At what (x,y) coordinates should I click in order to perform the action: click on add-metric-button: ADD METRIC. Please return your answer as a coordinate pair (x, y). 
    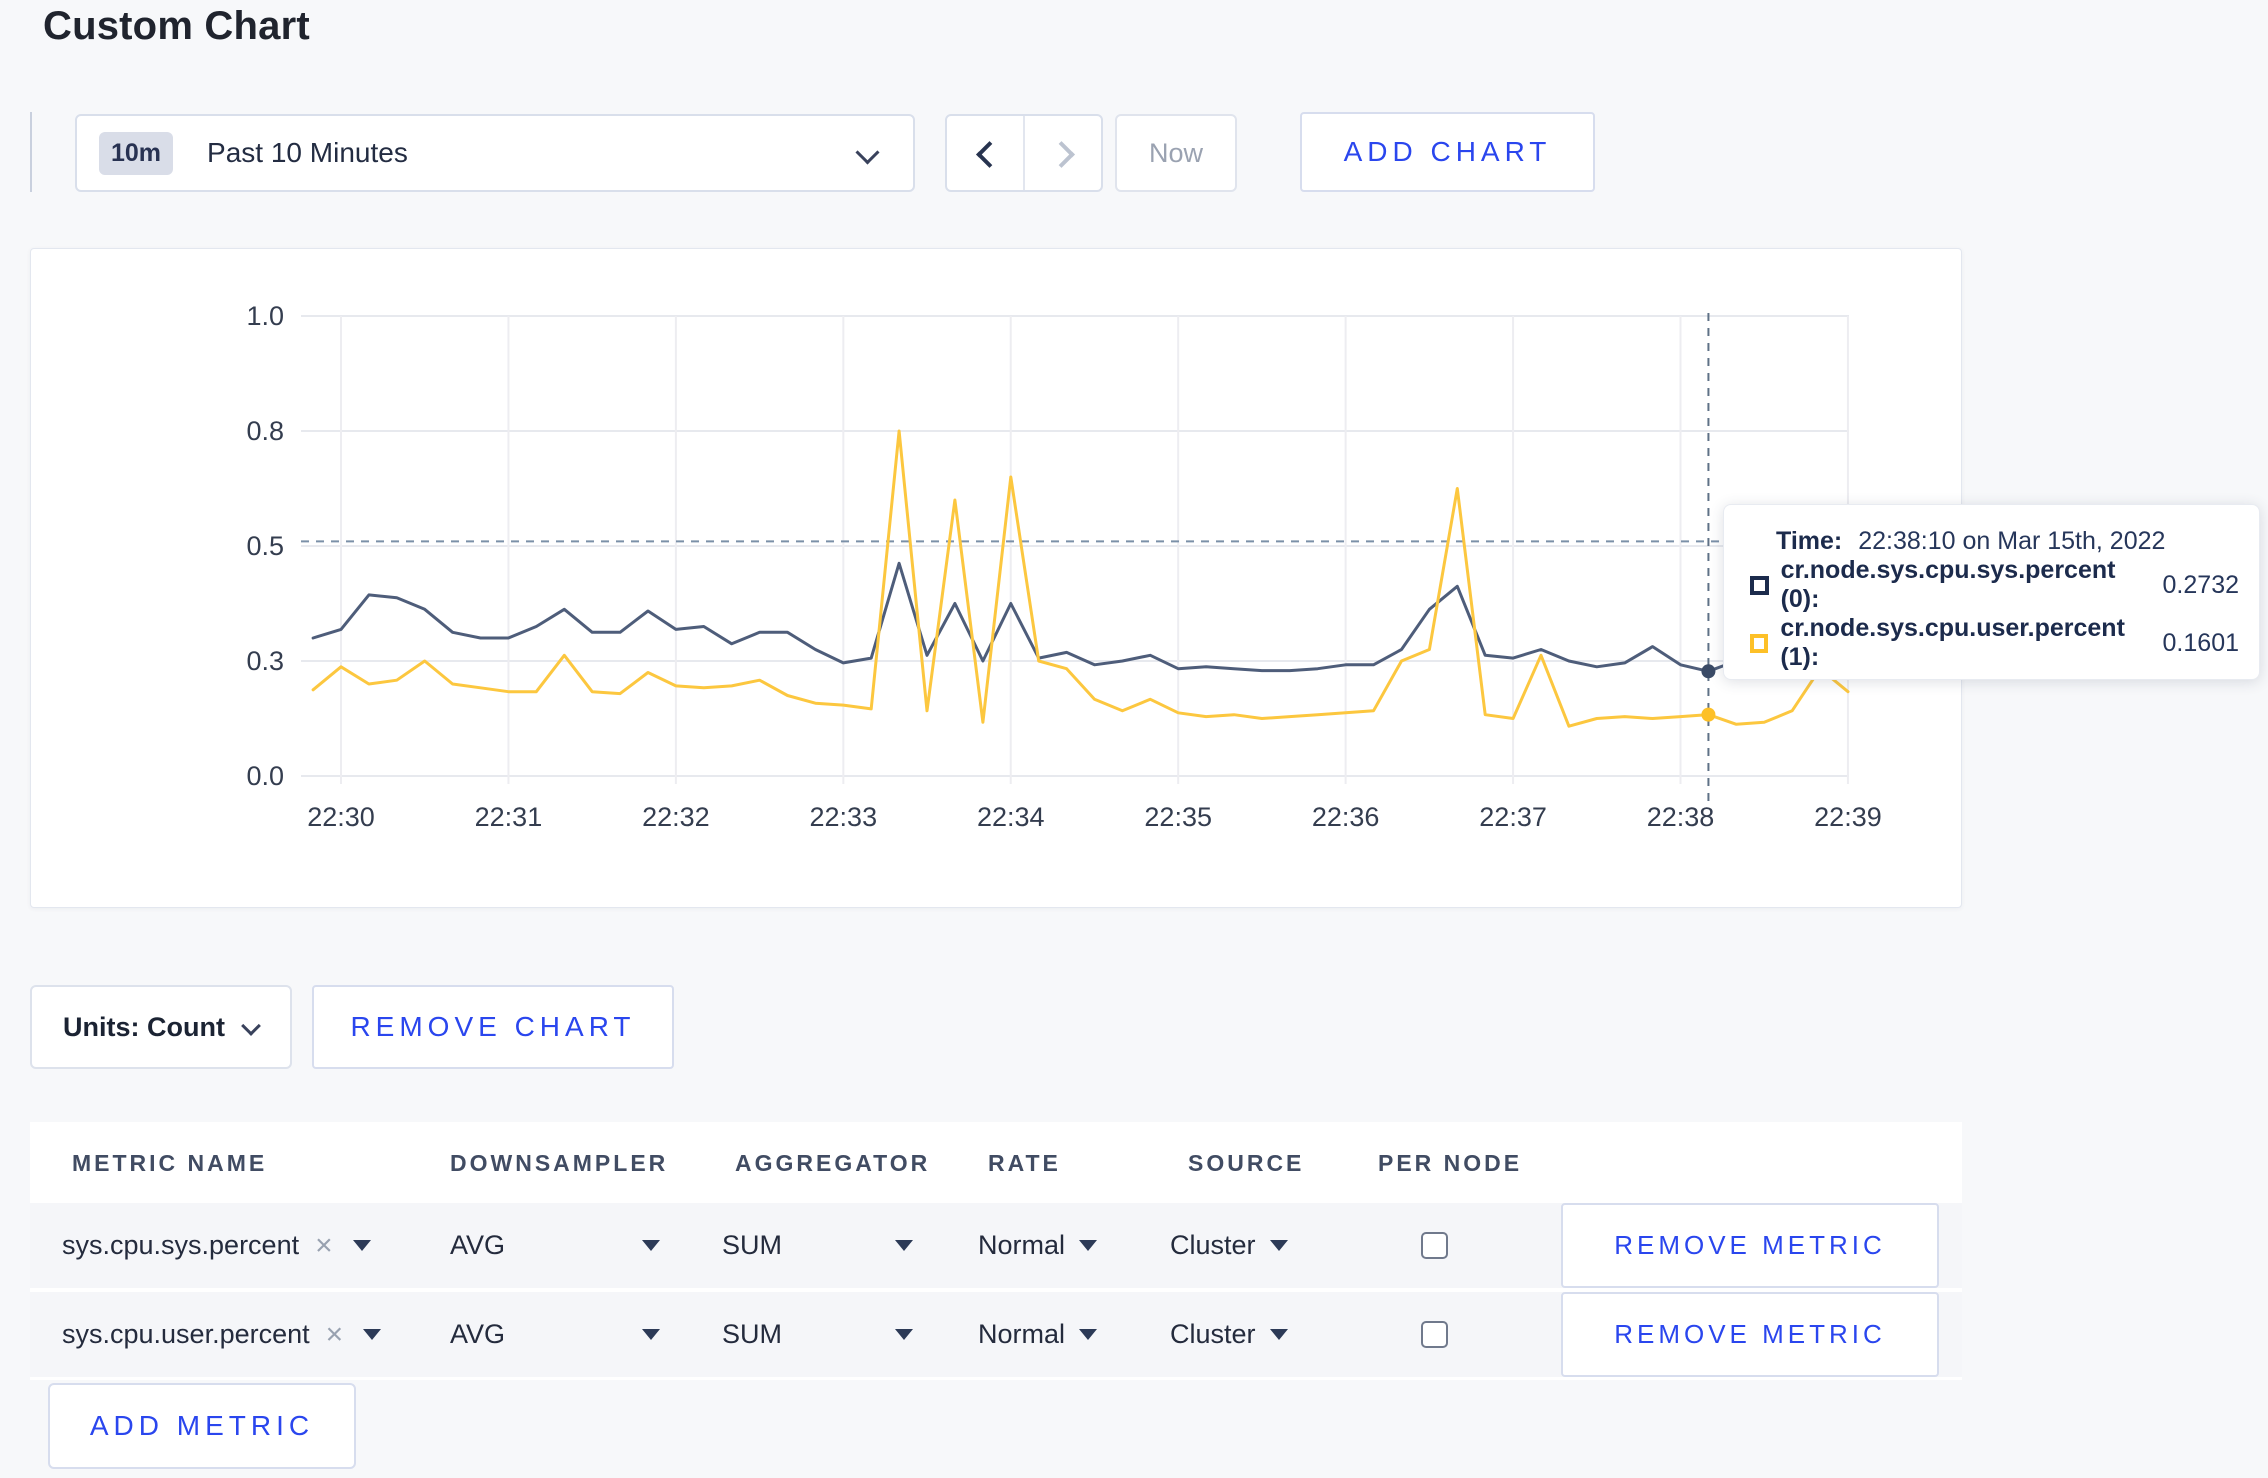
    Looking at the image, I should click on (202, 1426).